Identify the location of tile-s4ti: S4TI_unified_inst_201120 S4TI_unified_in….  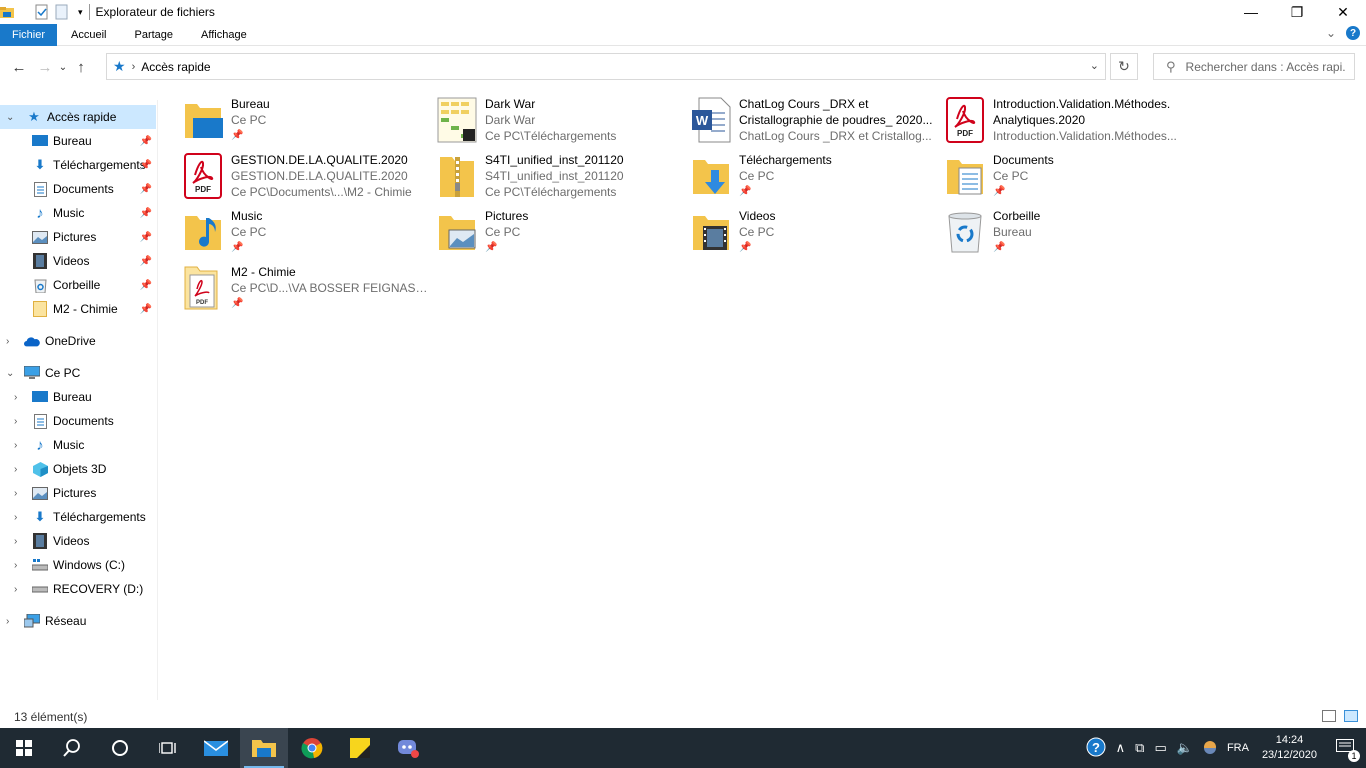
(559, 179).